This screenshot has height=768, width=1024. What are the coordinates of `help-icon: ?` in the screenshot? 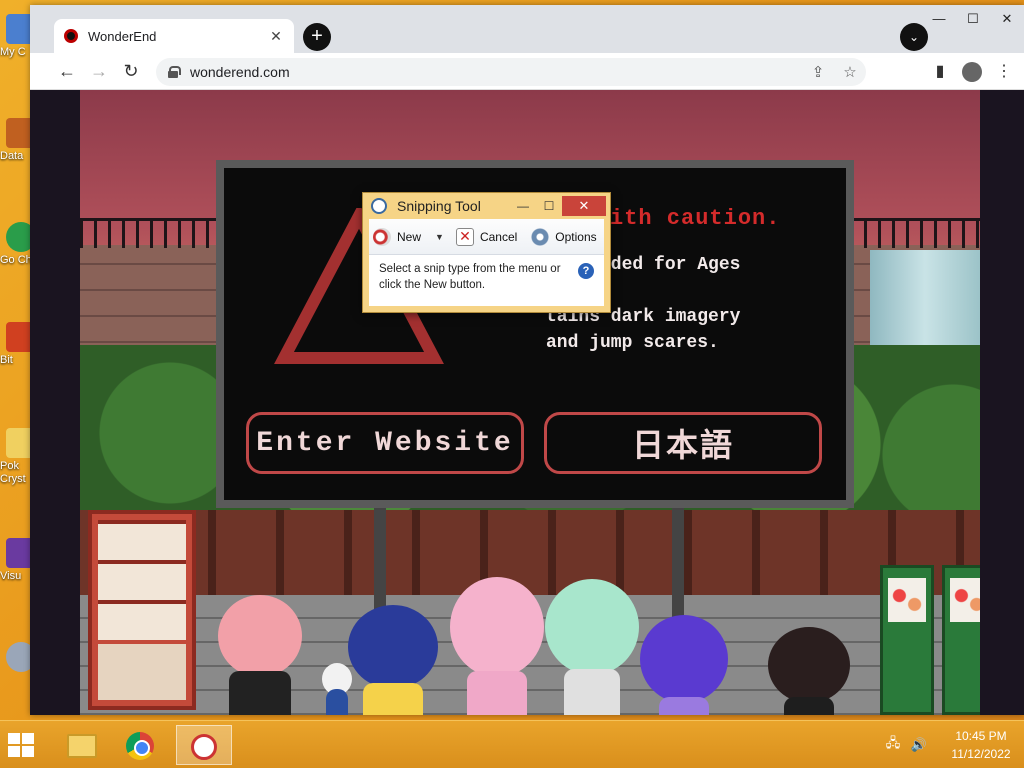 It's located at (586, 271).